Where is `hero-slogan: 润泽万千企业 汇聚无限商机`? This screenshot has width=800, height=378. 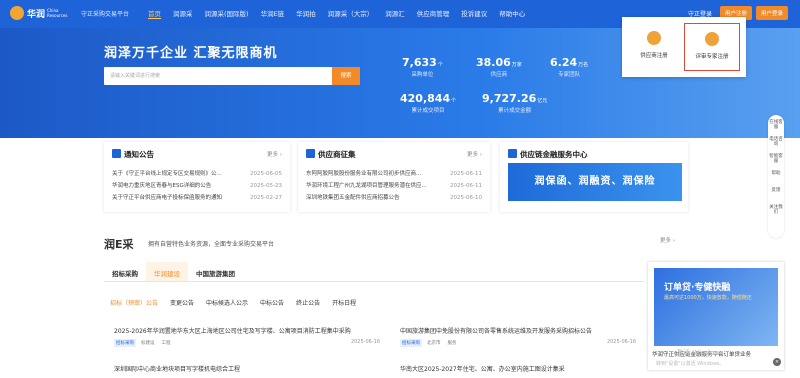 hero-slogan: 润泽万千企业 汇聚无限商机 is located at coordinates (191, 53).